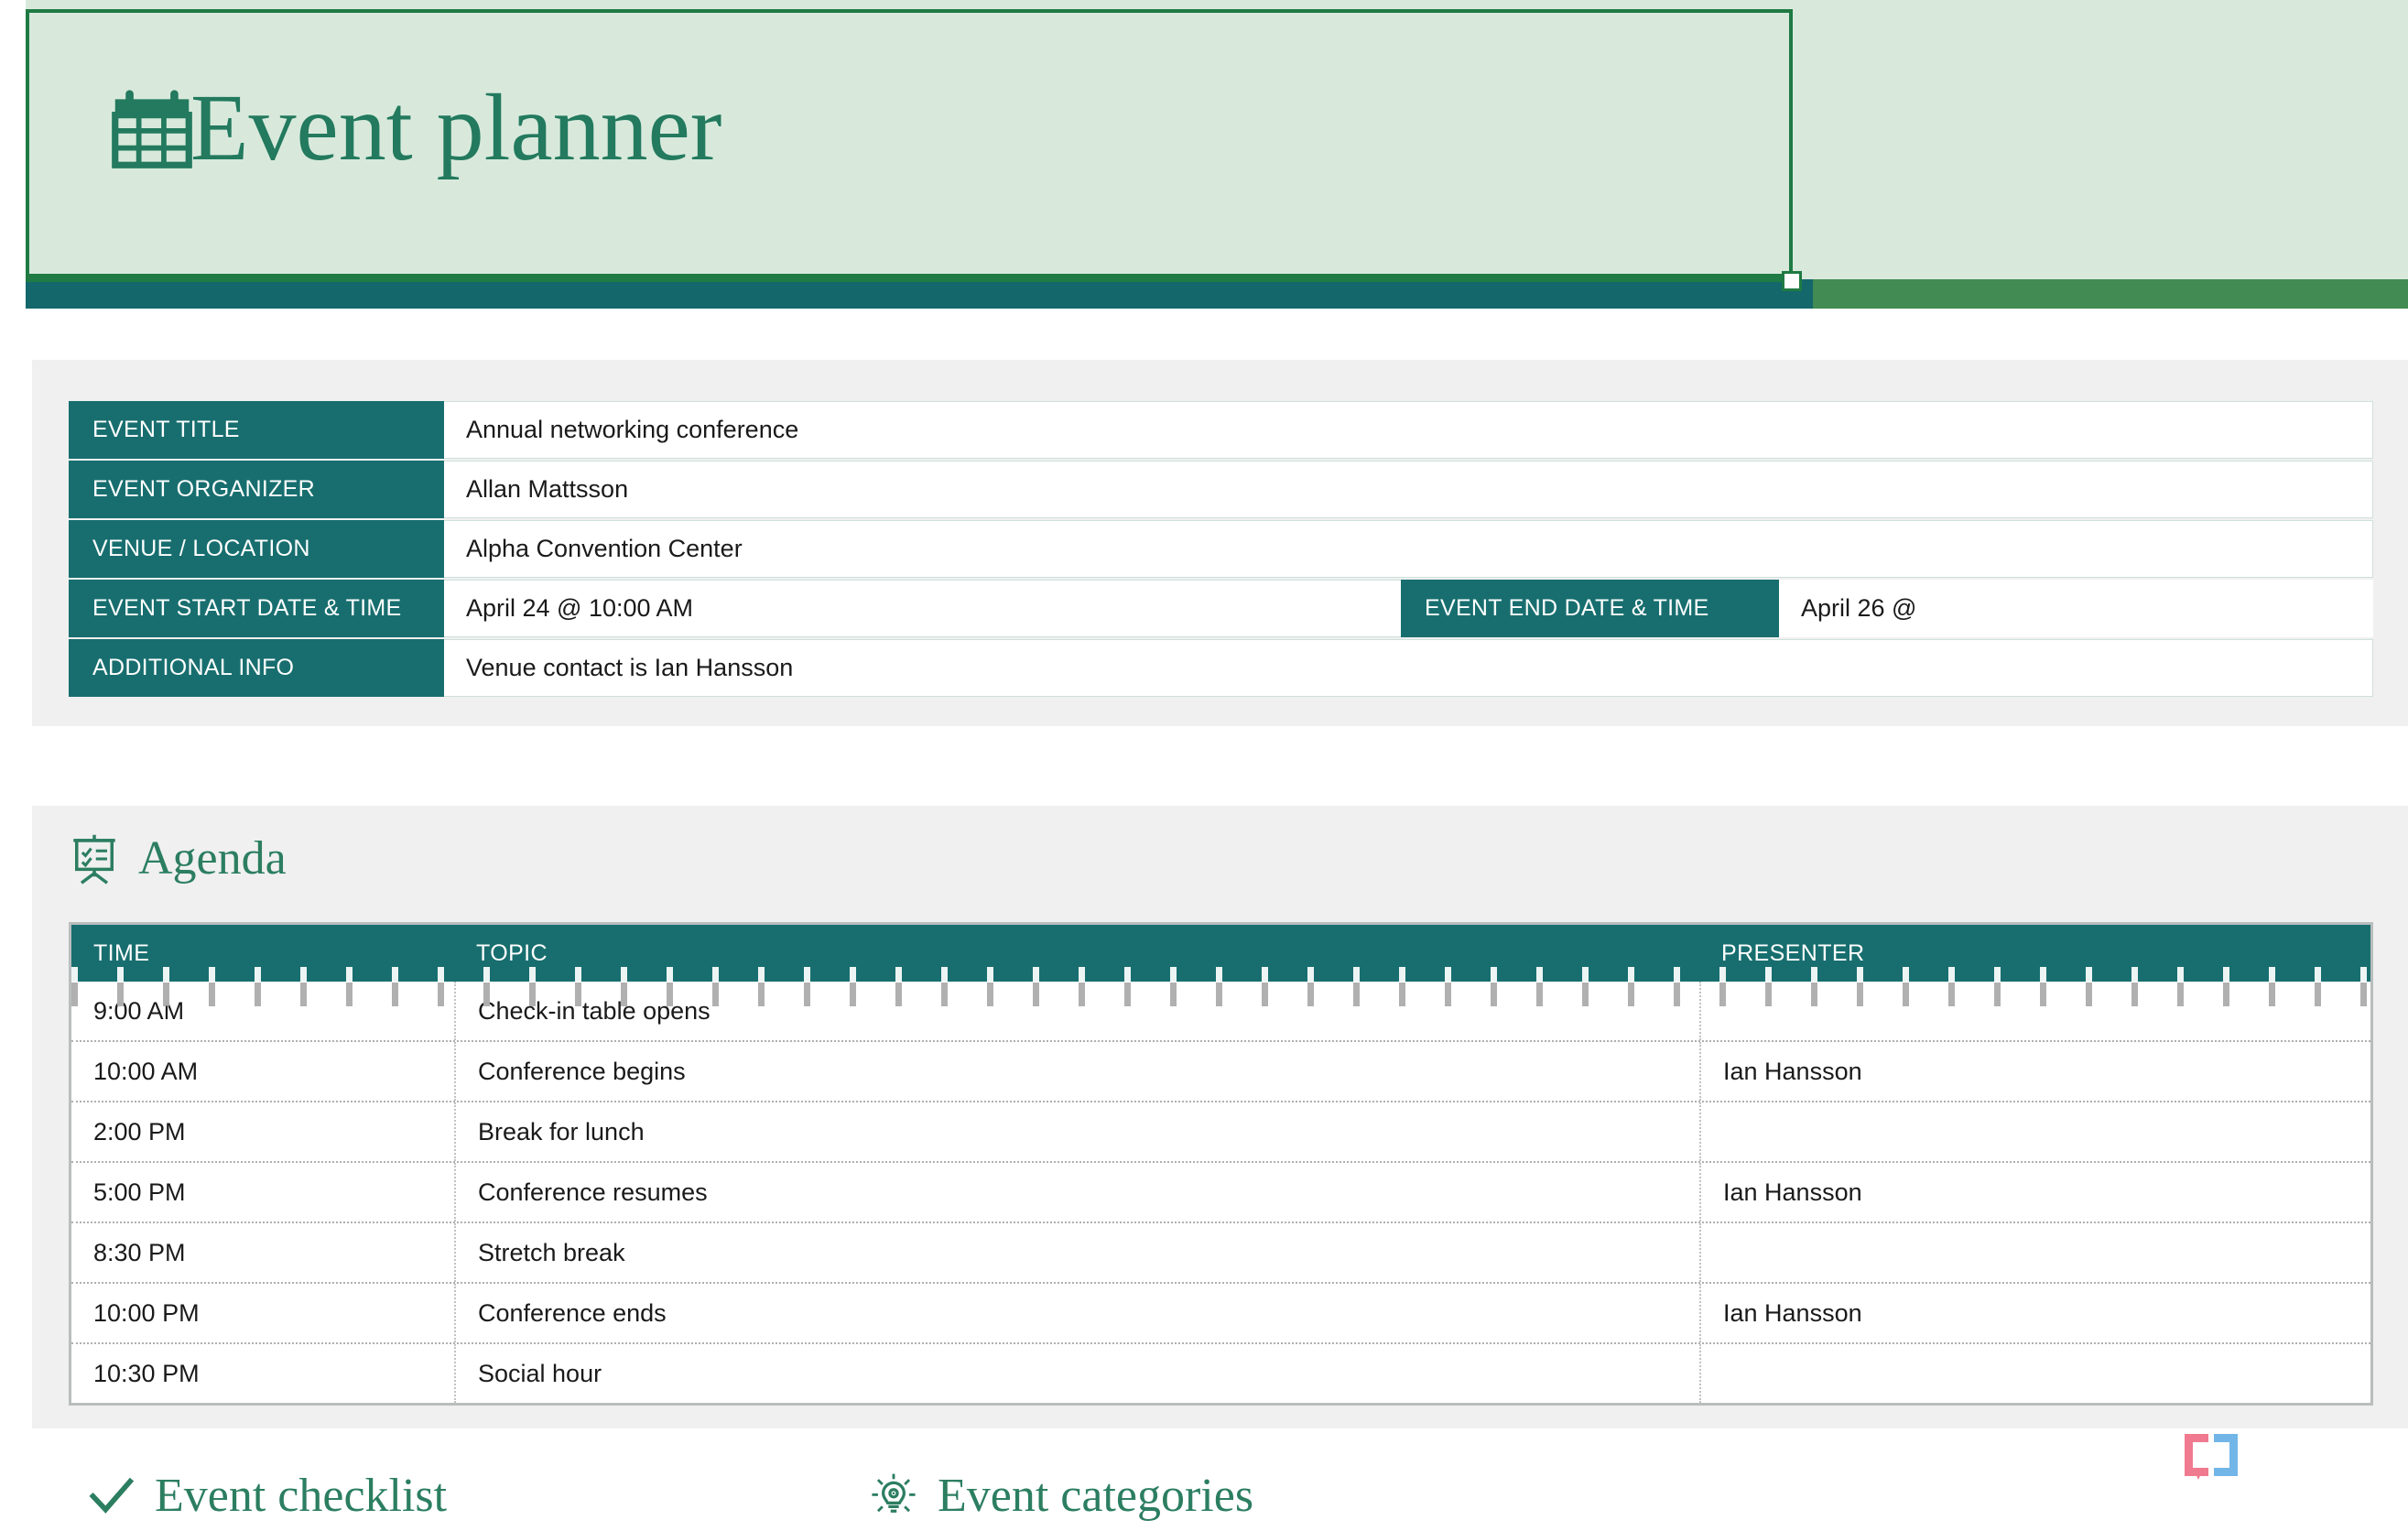  What do you see at coordinates (1096, 1496) in the screenshot?
I see `event-categories-label: Event categories` at bounding box center [1096, 1496].